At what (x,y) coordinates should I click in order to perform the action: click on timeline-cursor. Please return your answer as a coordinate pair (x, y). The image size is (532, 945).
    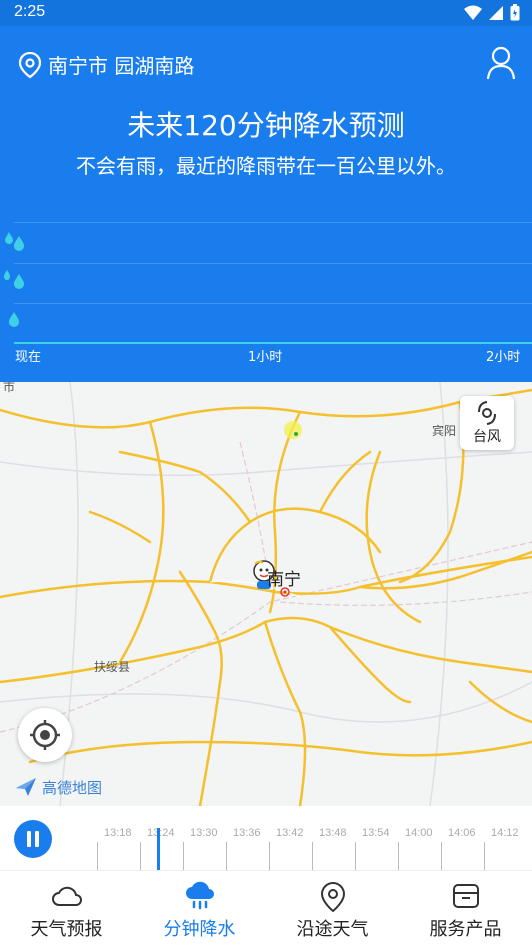
    Looking at the image, I should click on (158, 849).